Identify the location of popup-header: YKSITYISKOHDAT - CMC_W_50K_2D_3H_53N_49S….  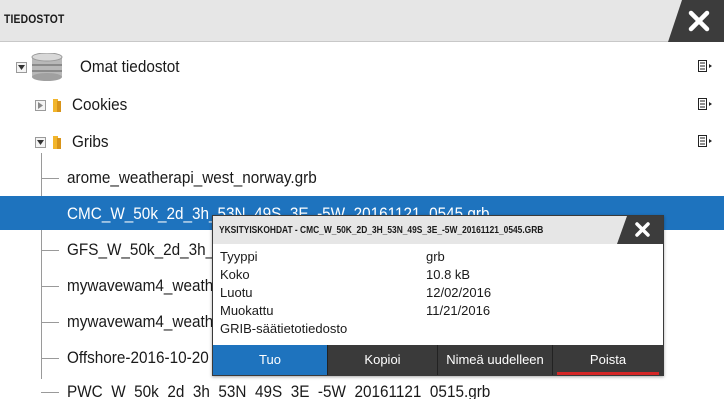
(438, 230).